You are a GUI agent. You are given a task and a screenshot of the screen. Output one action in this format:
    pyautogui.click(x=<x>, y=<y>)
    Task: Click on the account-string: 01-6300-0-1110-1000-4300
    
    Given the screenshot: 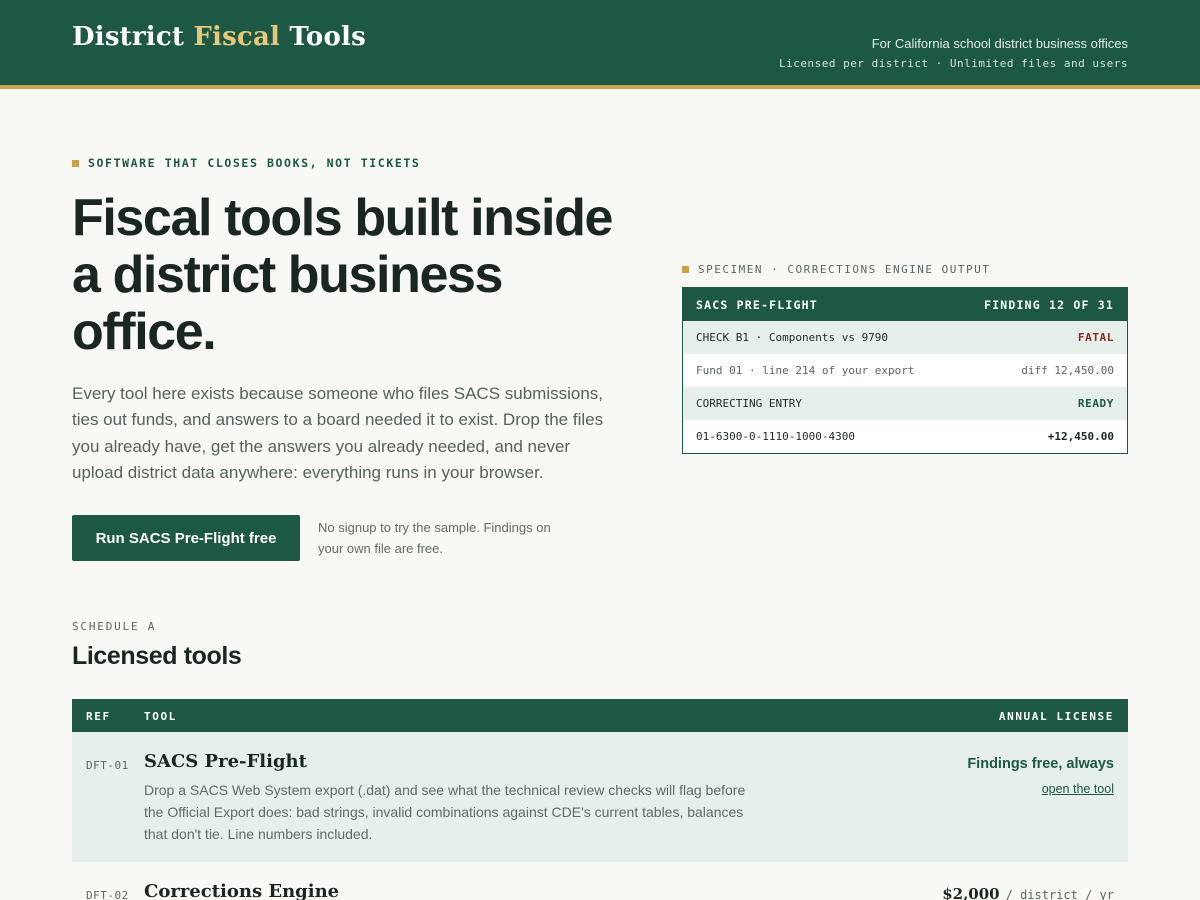 What is the action you would take?
    pyautogui.click(x=775, y=436)
    